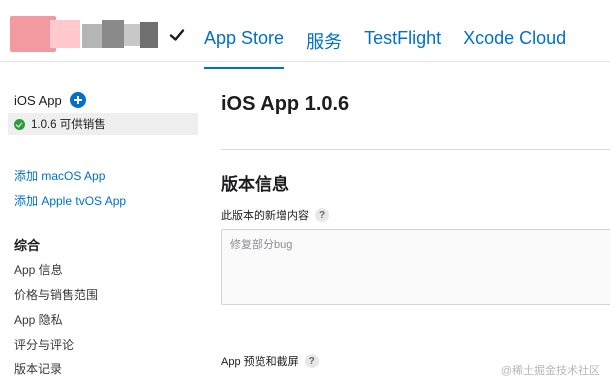 This screenshot has height=386, width=610. I want to click on version-status-label: 1.0.6 可供销售, so click(68, 125).